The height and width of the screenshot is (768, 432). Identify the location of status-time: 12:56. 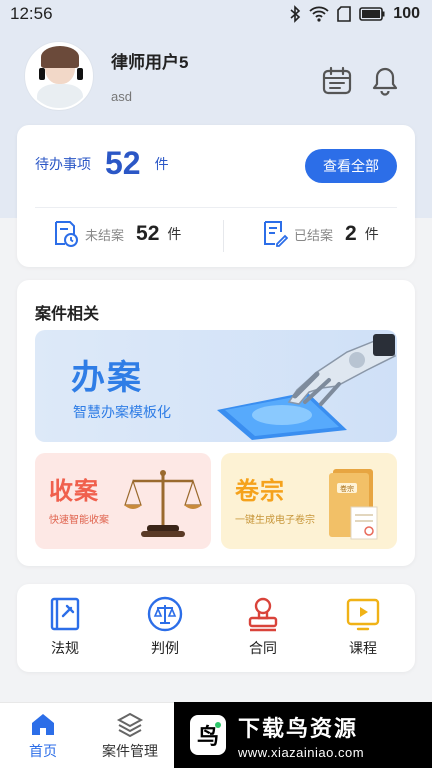
(31, 13).